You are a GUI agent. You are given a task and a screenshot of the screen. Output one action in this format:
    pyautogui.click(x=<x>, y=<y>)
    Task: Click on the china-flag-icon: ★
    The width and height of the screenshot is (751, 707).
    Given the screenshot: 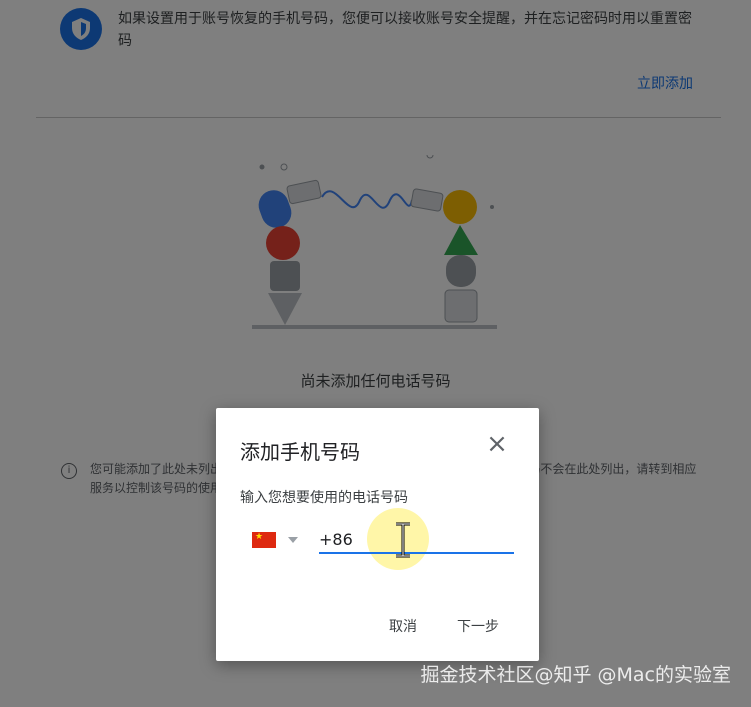 What is the action you would take?
    pyautogui.click(x=264, y=540)
    